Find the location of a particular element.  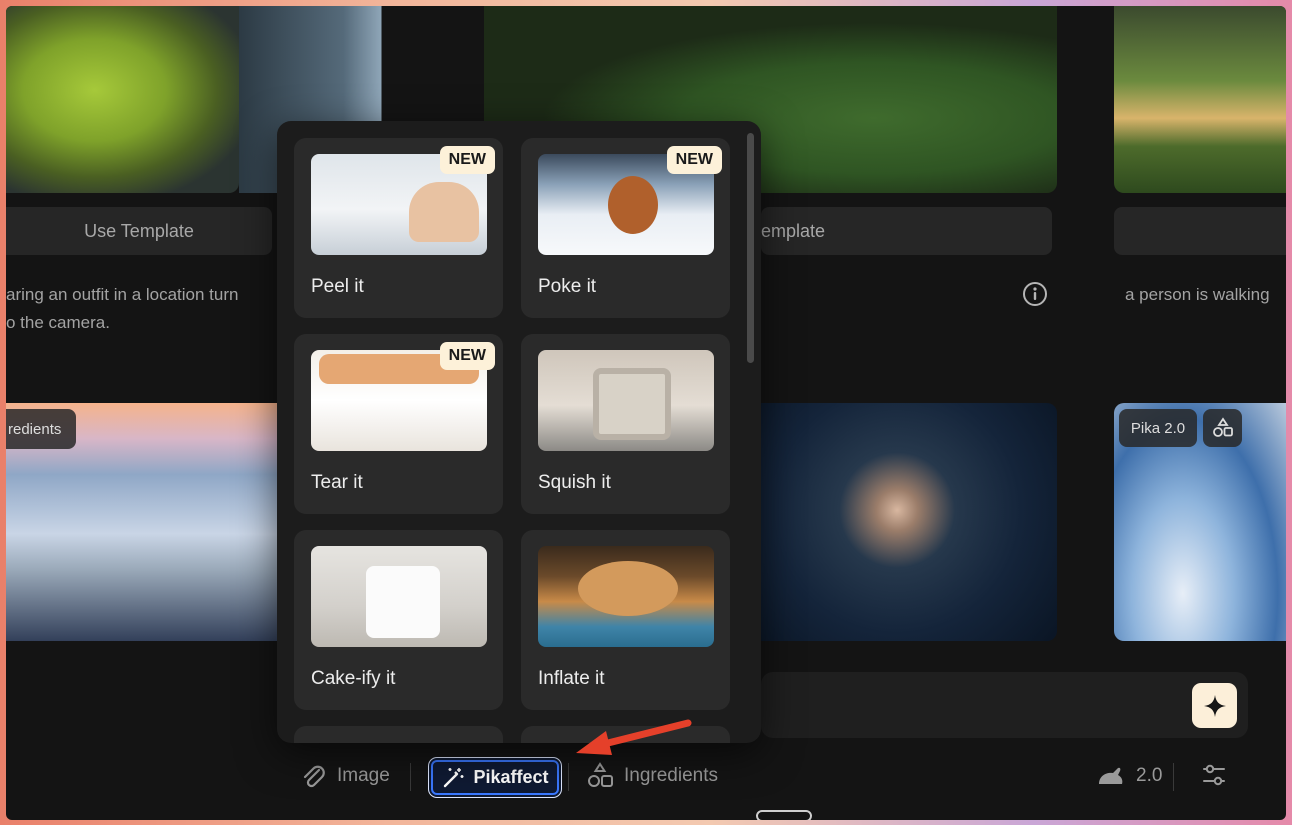

pikaffect-card-squish: Squish it is located at coordinates (625, 424).